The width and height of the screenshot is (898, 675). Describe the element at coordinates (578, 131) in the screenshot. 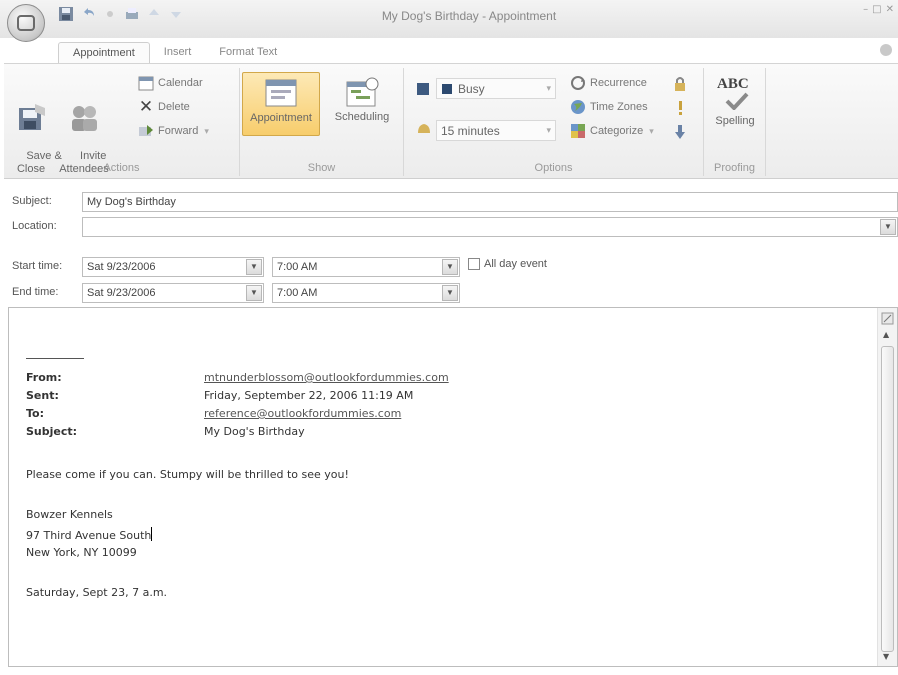

I see `categorize-icon` at that location.